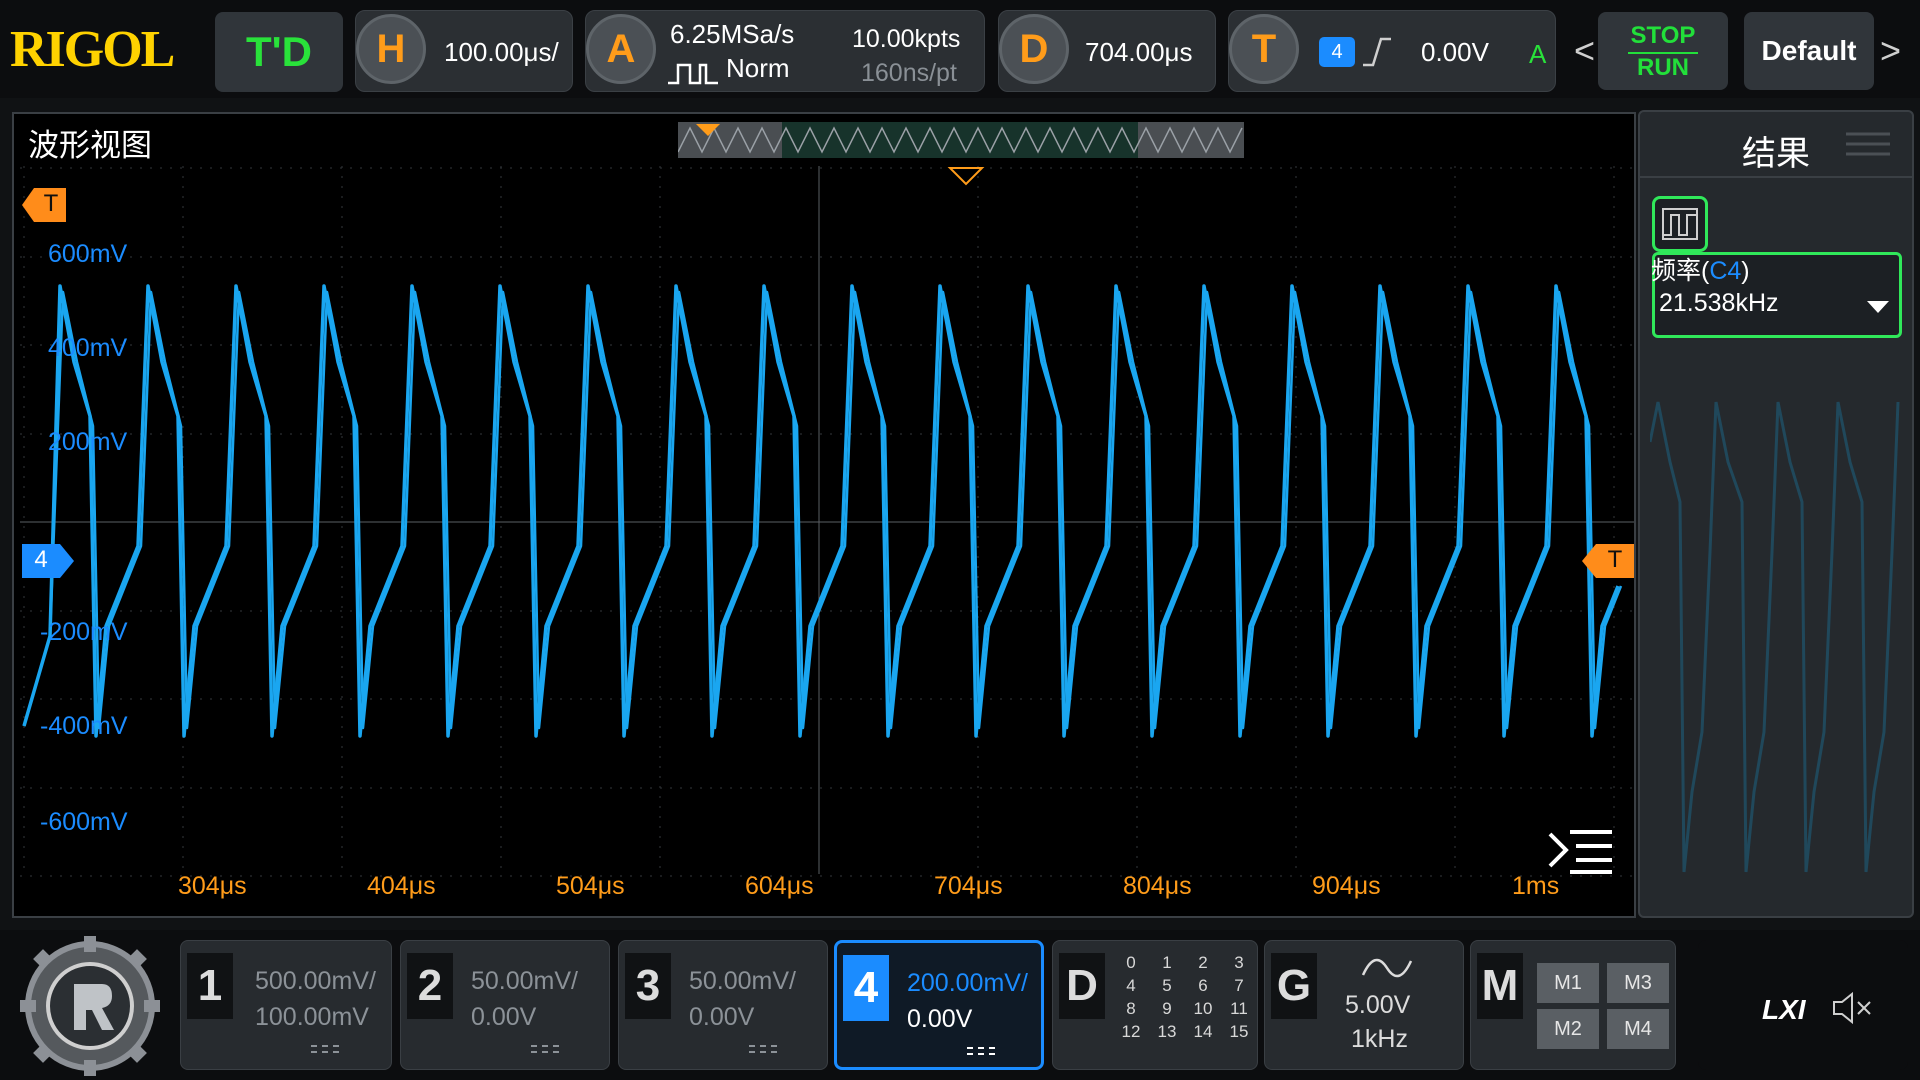 This screenshot has height=1080, width=1920. Describe the element at coordinates (51, 203) in the screenshot. I see `trigger-marker-label: T` at that location.